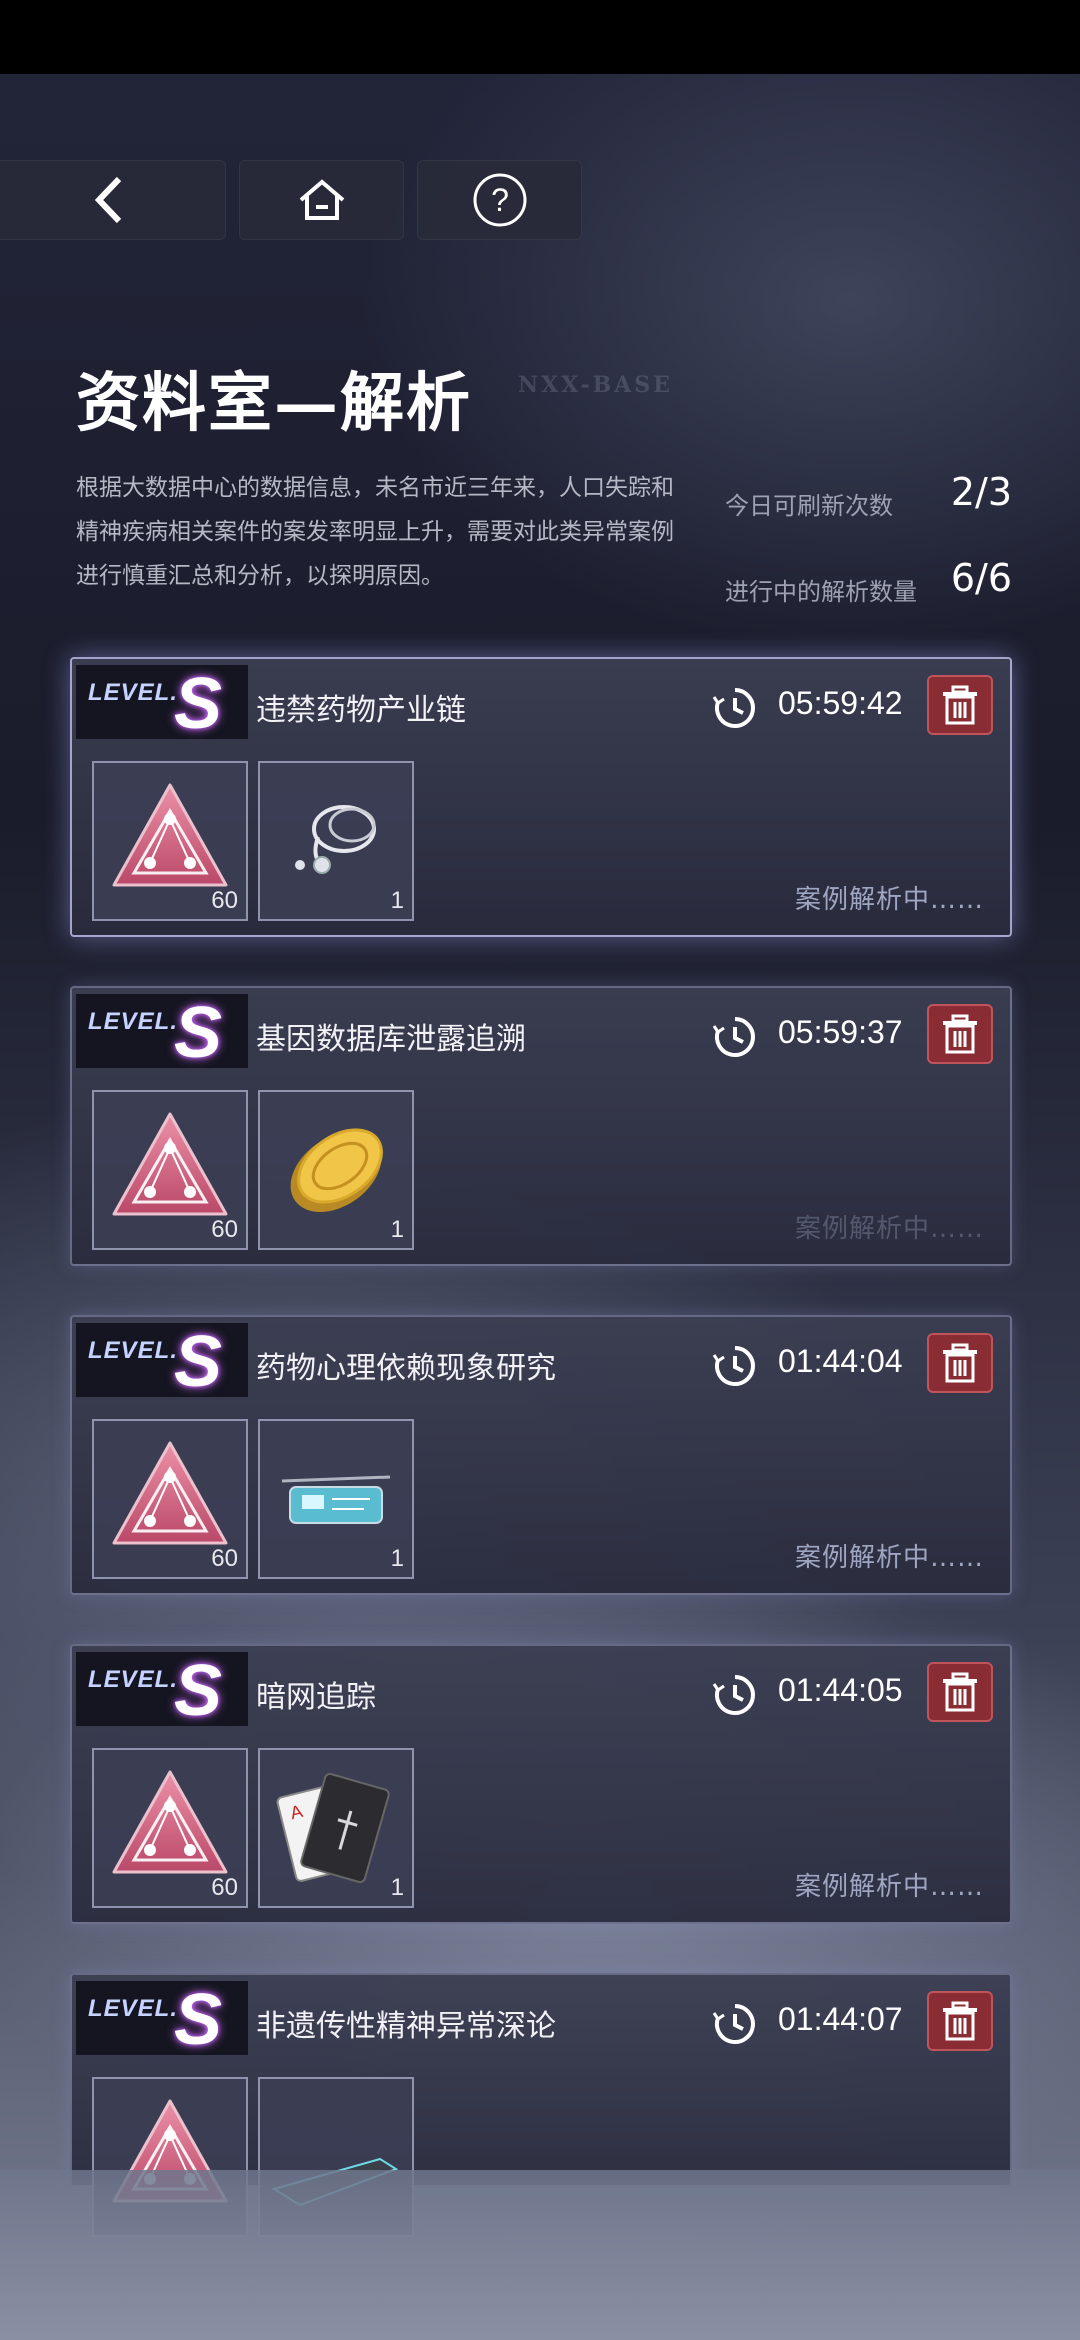 This screenshot has height=2340, width=1080. I want to click on analyzing-count-label: 进行中的解析数量, so click(821, 592).